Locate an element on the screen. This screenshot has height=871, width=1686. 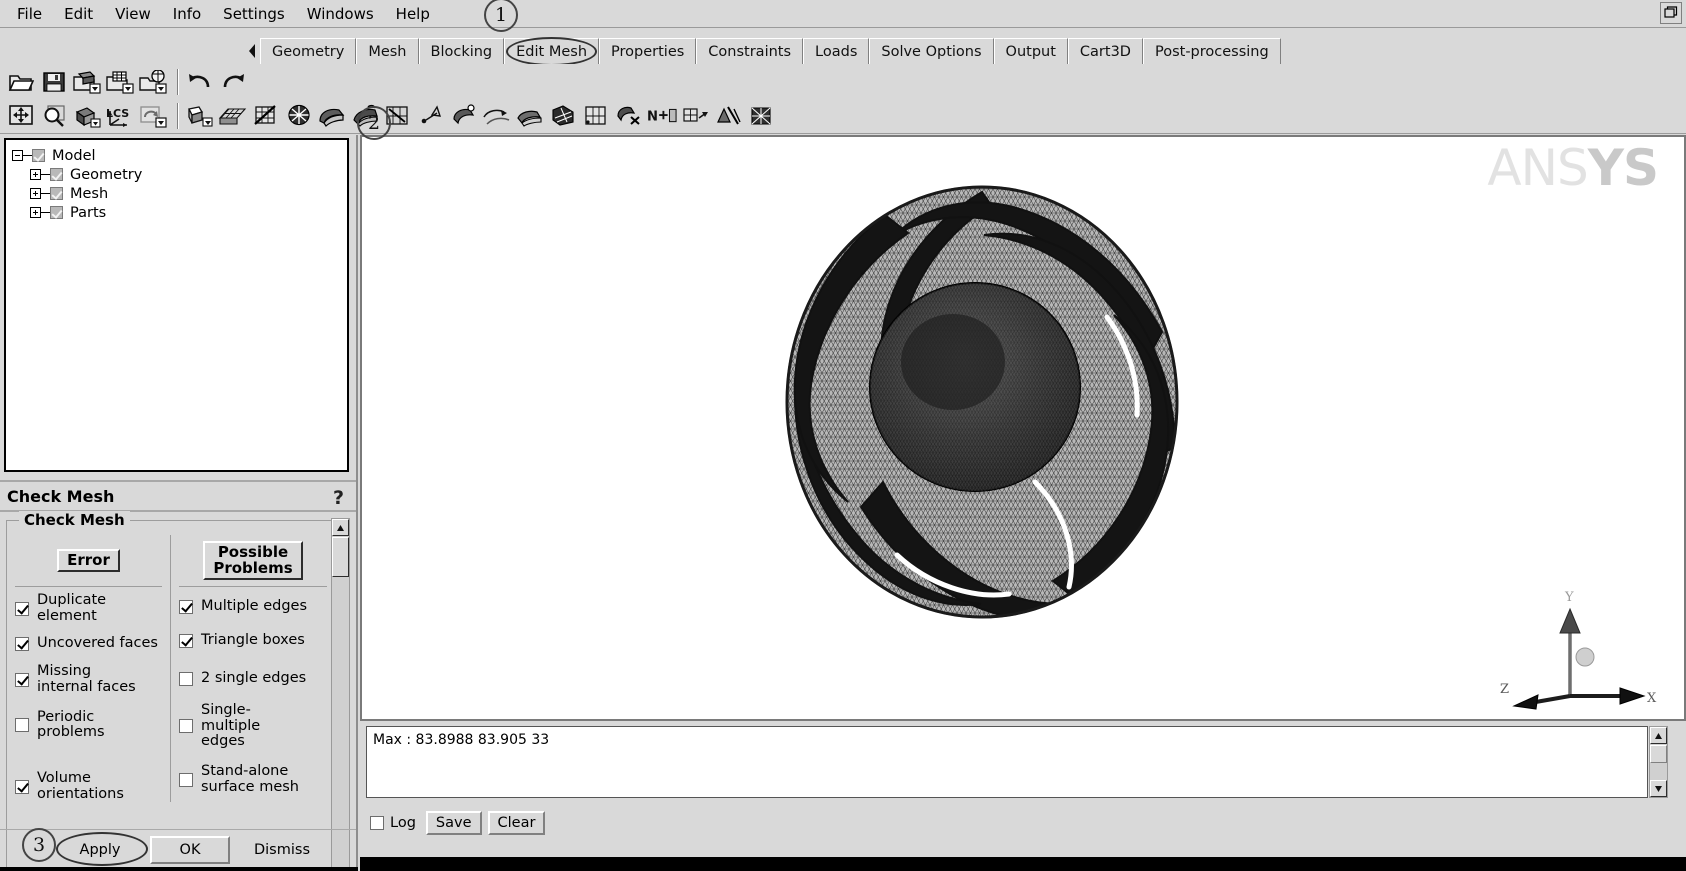
check-volume-orientations: Volume orientations is located at coordinates (88, 786).